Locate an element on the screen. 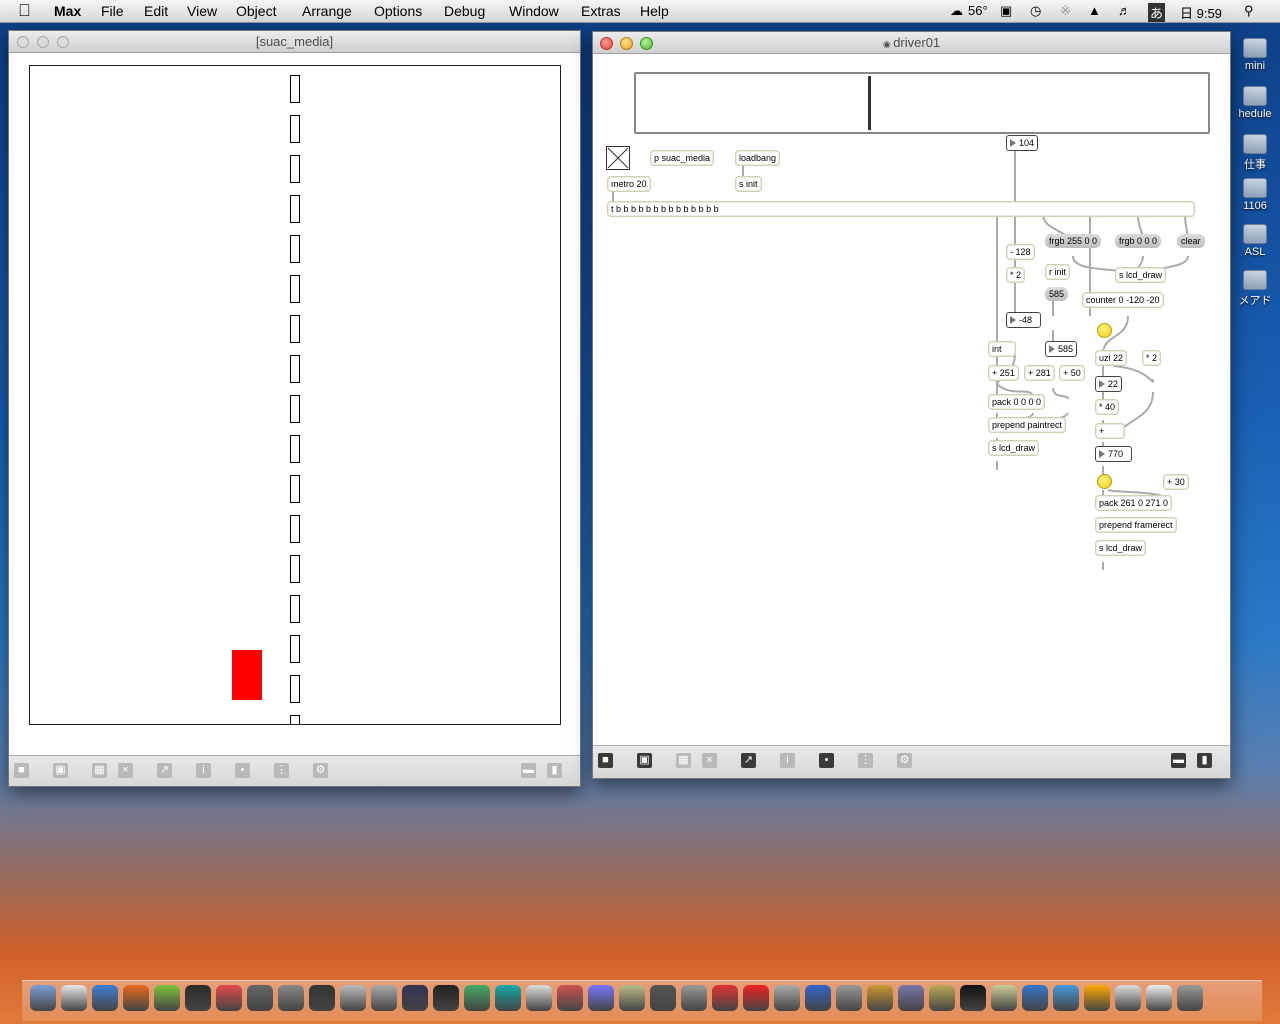 This screenshot has height=1024, width=1280. slider-knob is located at coordinates (869, 103).